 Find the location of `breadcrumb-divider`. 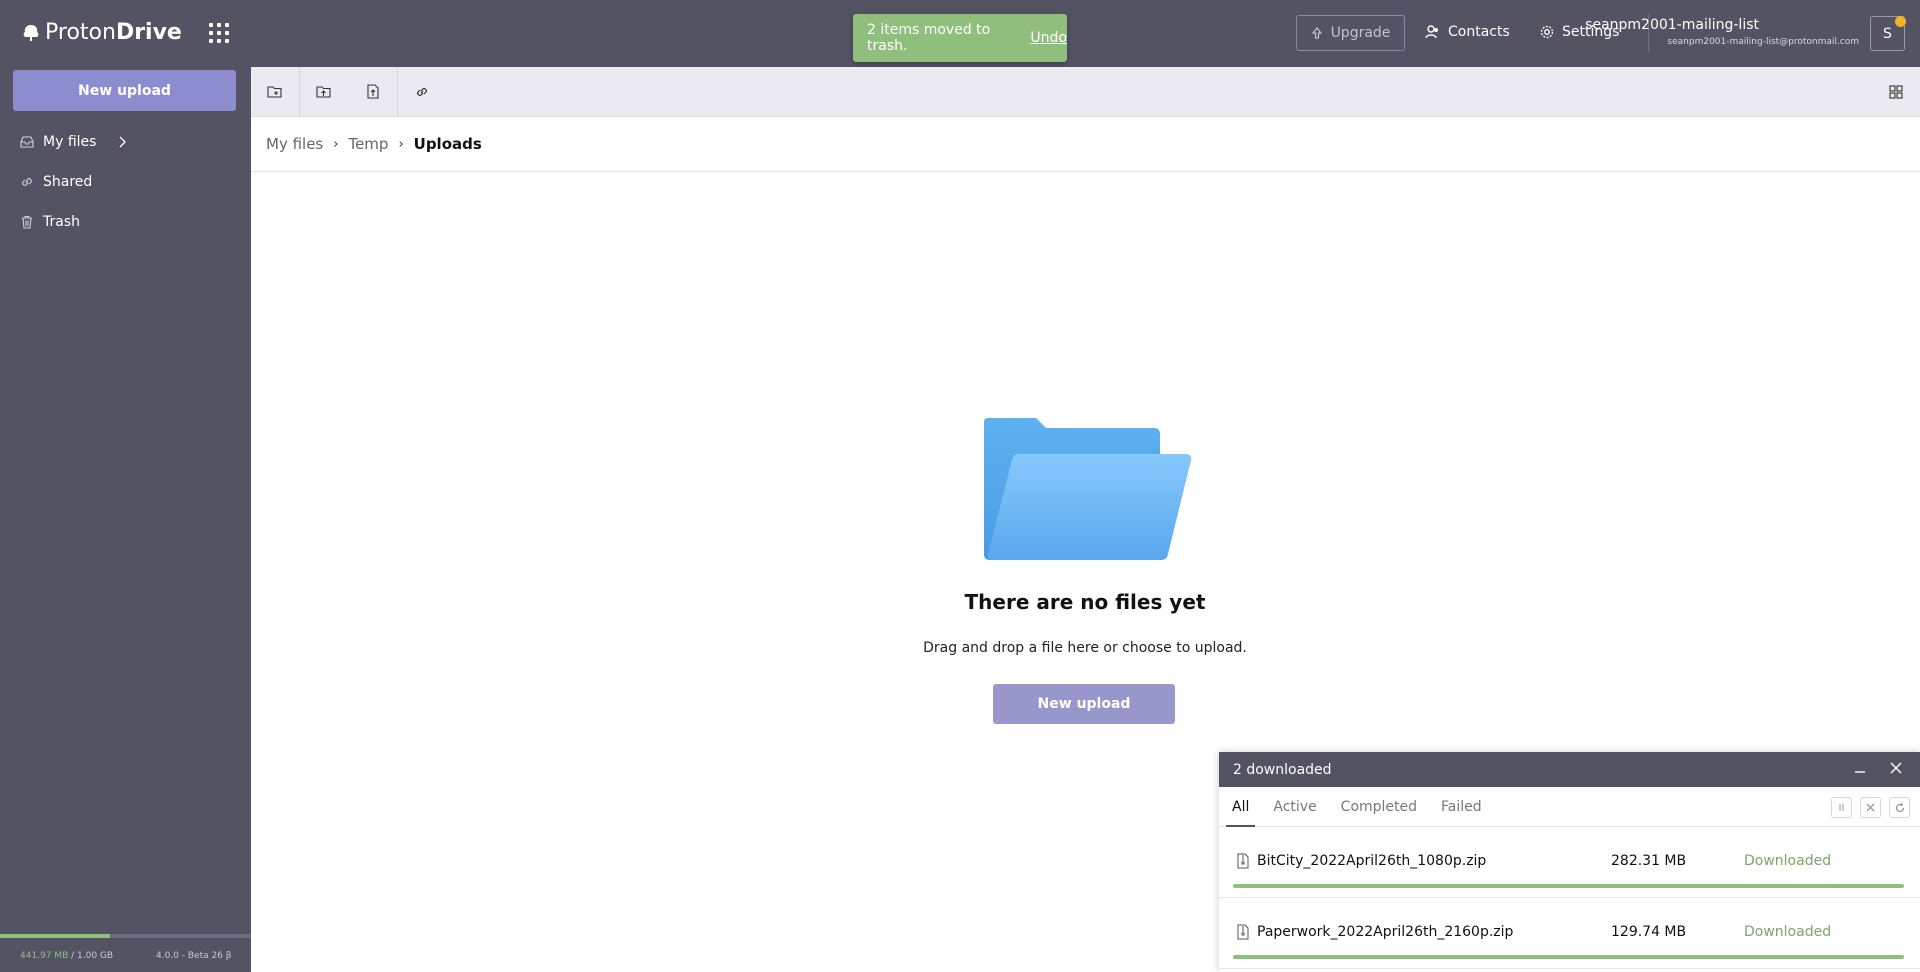

breadcrumb-divider is located at coordinates (1085, 171).